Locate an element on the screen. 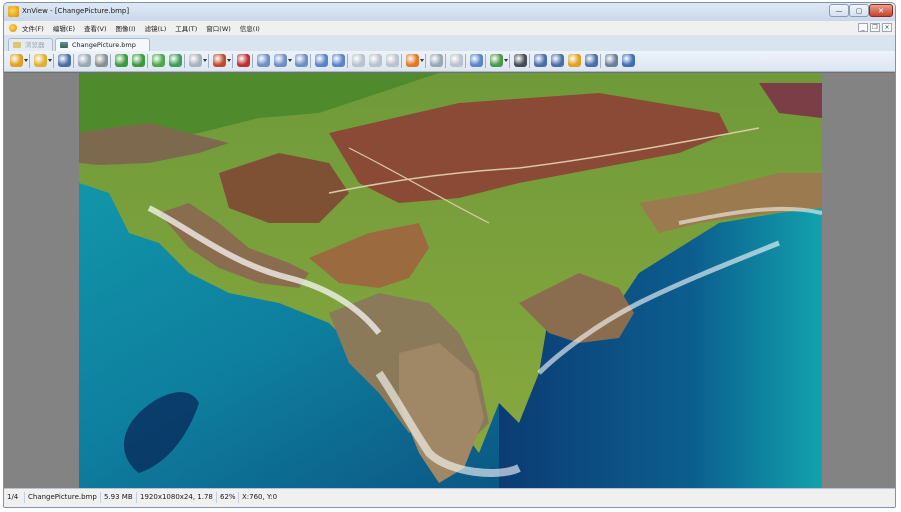 This screenshot has width=901, height=512. maximize-button: ▢ is located at coordinates (859, 10).